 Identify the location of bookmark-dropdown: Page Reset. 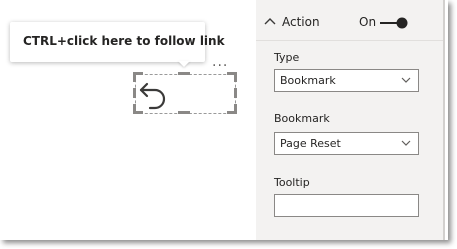
(346, 143).